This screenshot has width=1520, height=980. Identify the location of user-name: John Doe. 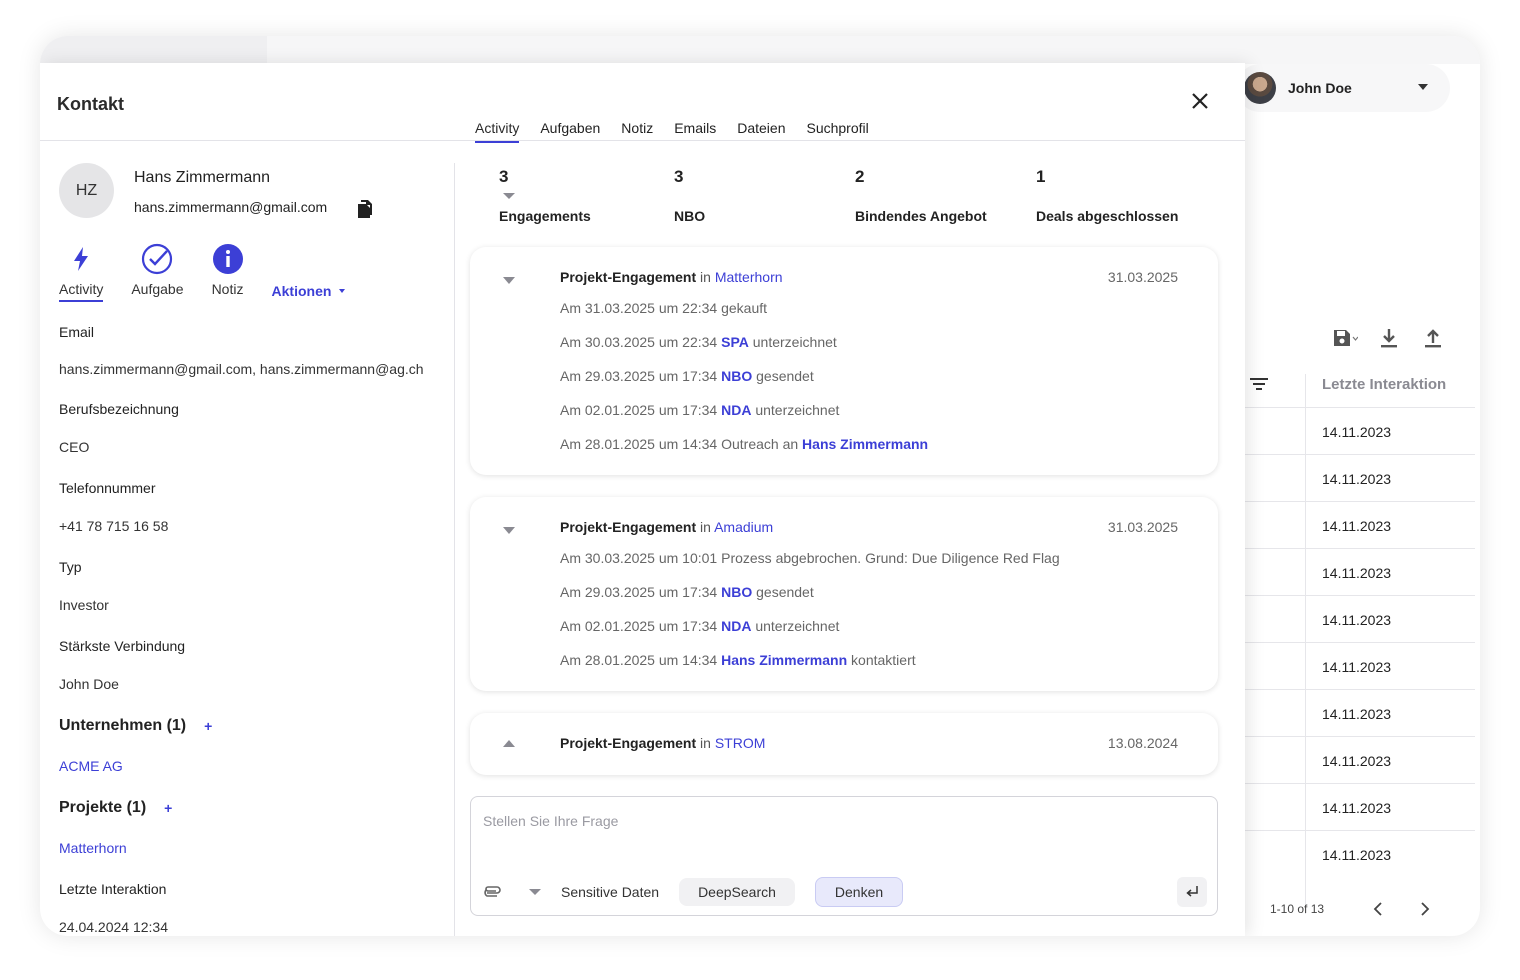
(1320, 88).